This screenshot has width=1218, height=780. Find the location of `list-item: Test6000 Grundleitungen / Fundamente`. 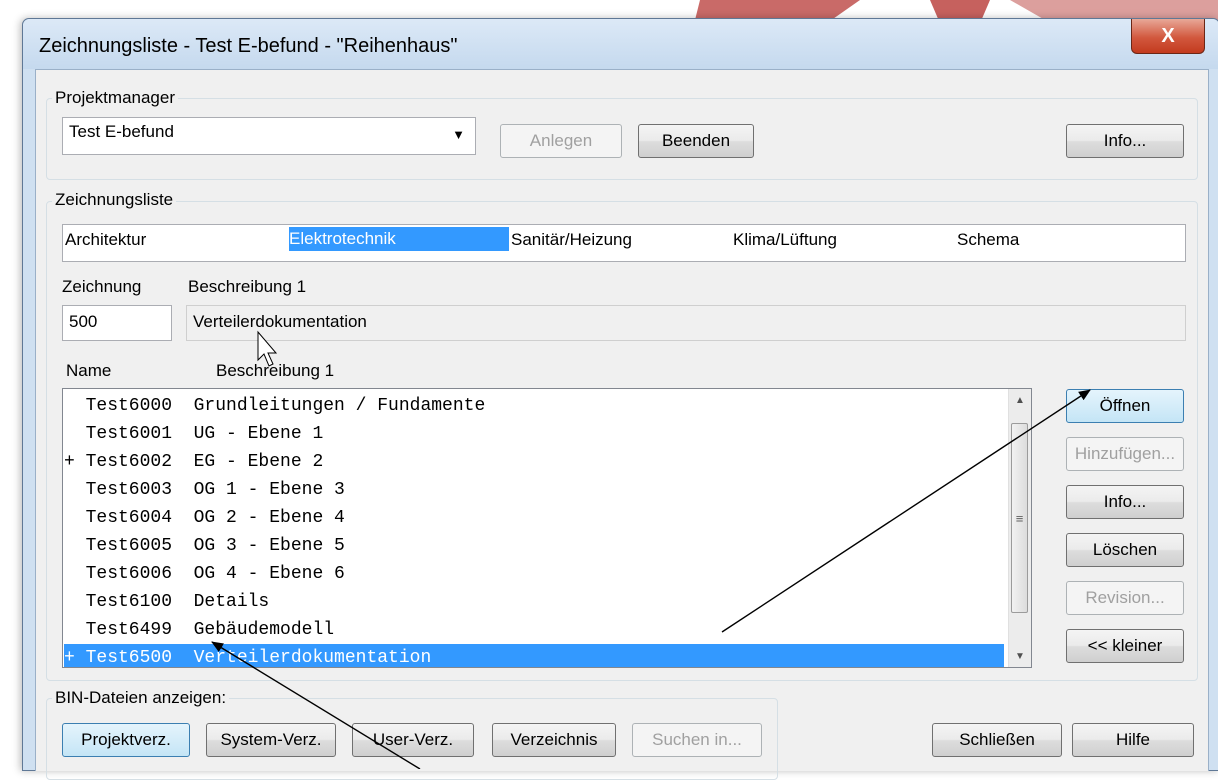

list-item: Test6000 Grundleitungen / Fundamente is located at coordinates (534, 406).